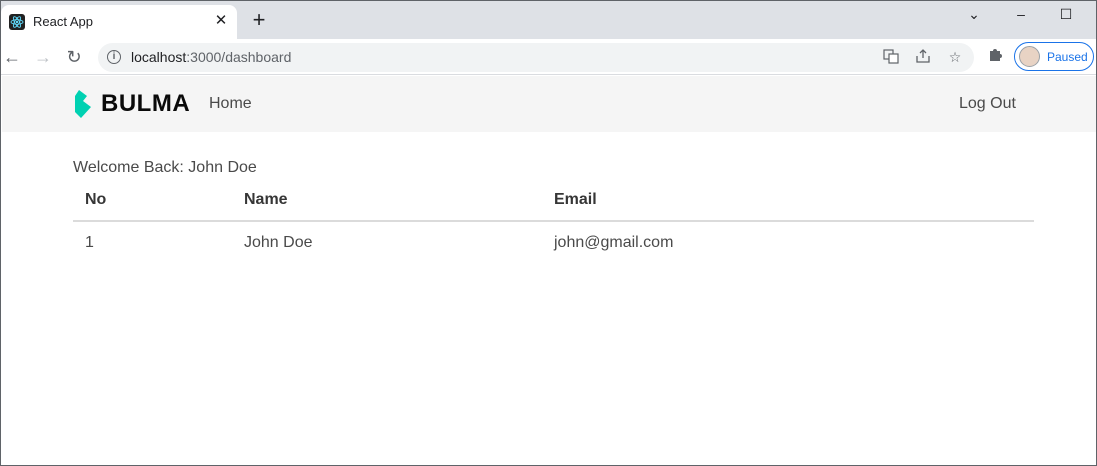 This screenshot has height=466, width=1097. Describe the element at coordinates (955, 57) in the screenshot. I see `bookmark-star-icon: ☆` at that location.